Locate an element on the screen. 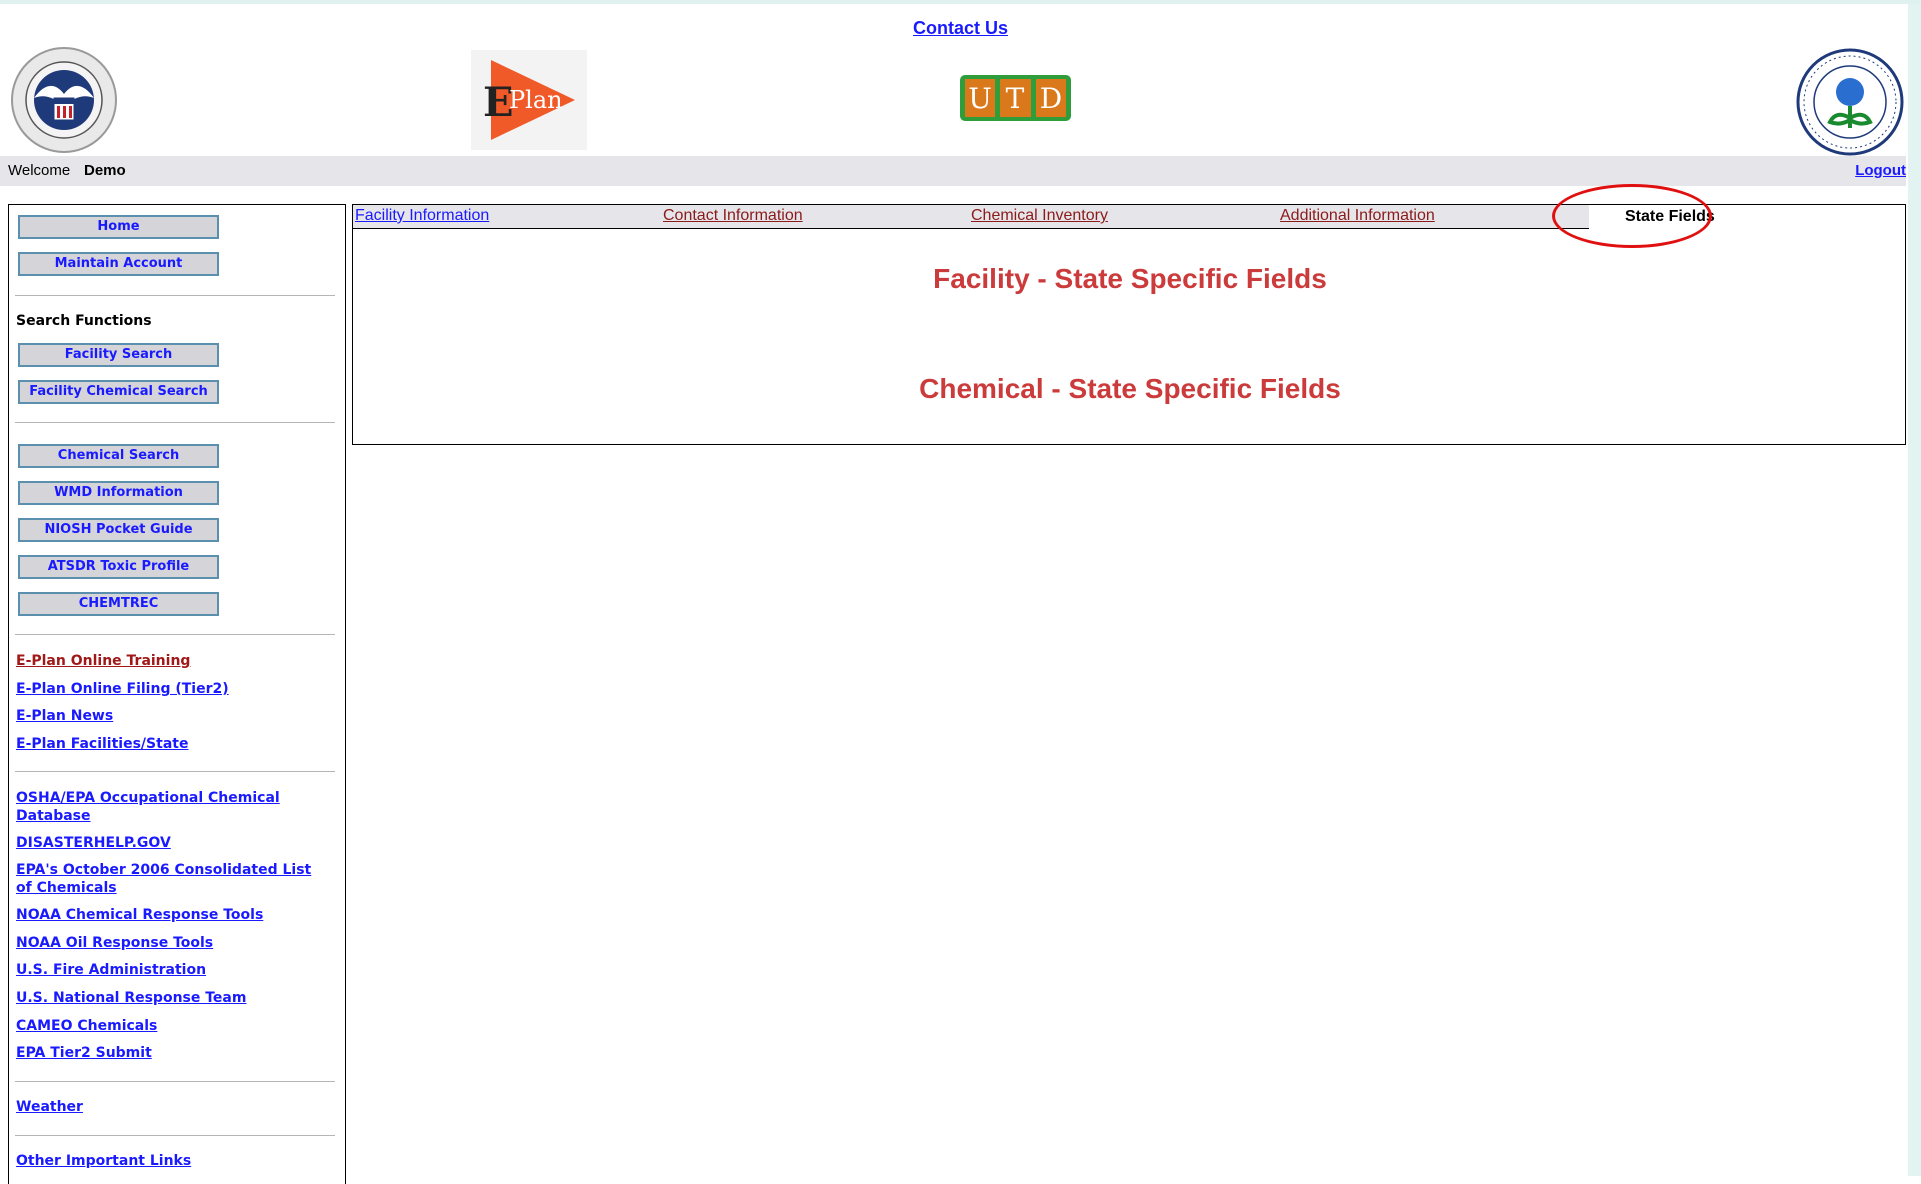 Image resolution: width=1921 pixels, height=1184 pixels. search-functions-title: Search Functions is located at coordinates (84, 321).